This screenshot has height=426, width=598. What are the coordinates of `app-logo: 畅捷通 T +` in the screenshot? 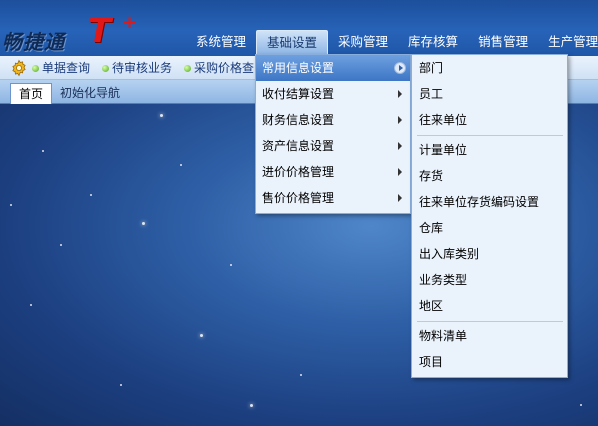 It's located at (75, 31).